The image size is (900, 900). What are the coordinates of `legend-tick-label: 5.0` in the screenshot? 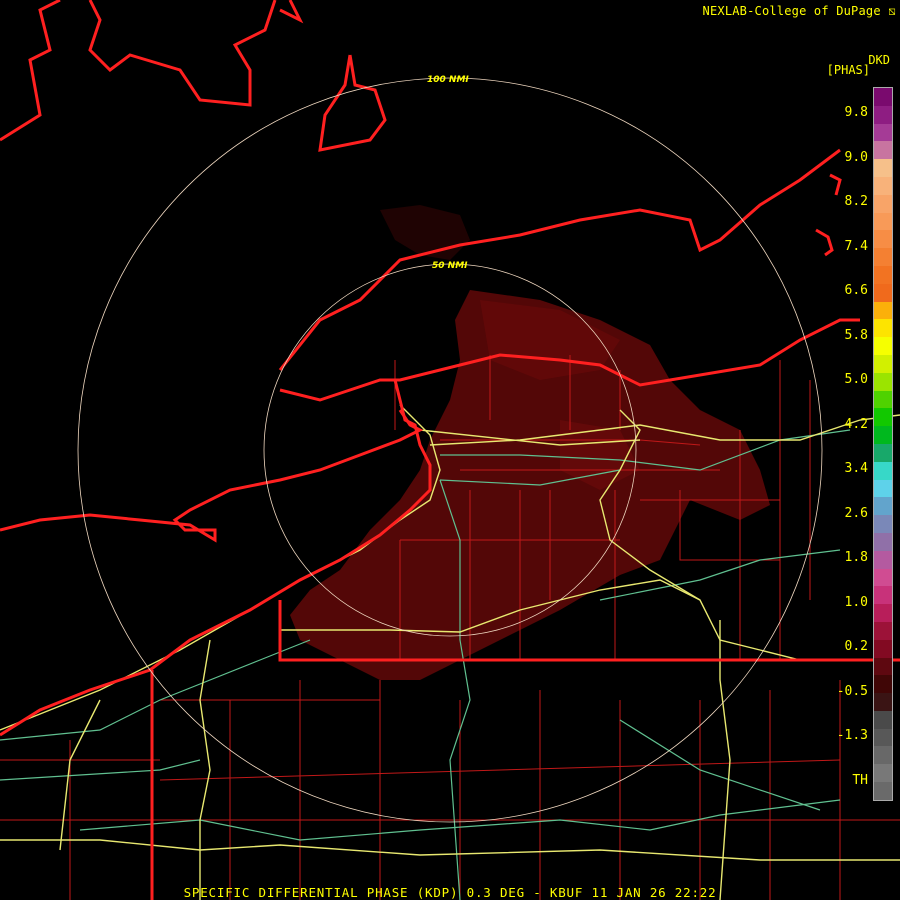 It's located at (856, 379).